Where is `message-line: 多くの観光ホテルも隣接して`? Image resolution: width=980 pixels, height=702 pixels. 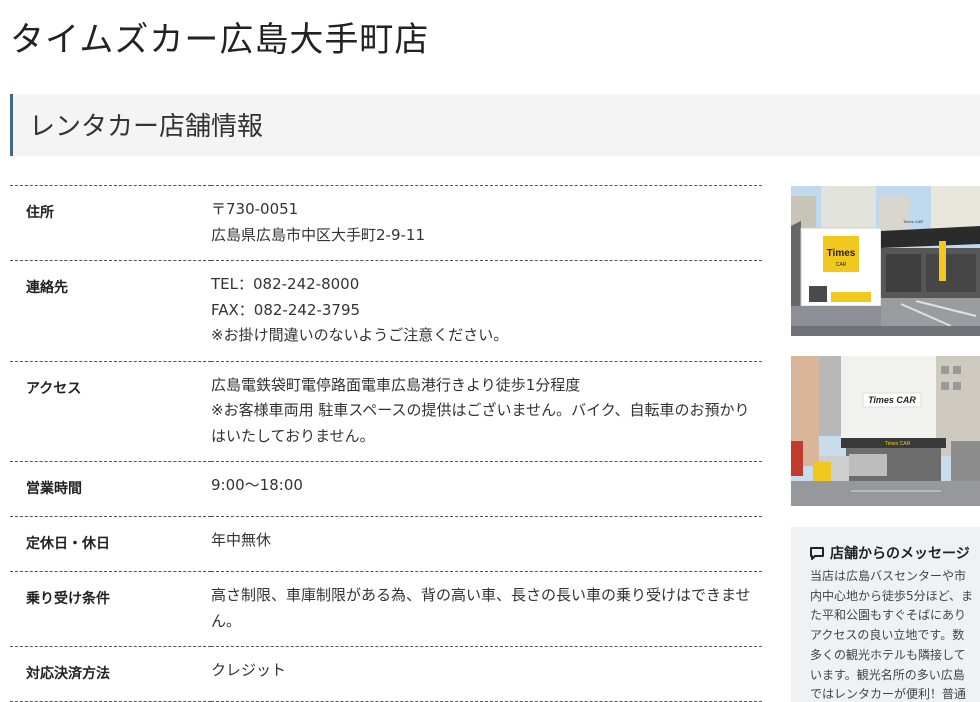 message-line: 多くの観光ホテルも隣接して is located at coordinates (888, 654).